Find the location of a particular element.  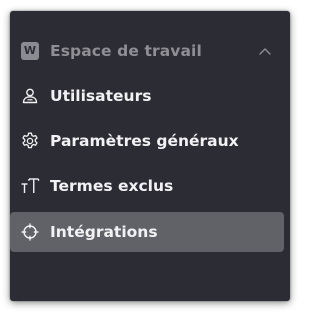

workspace-badge-icon: W is located at coordinates (30, 51).